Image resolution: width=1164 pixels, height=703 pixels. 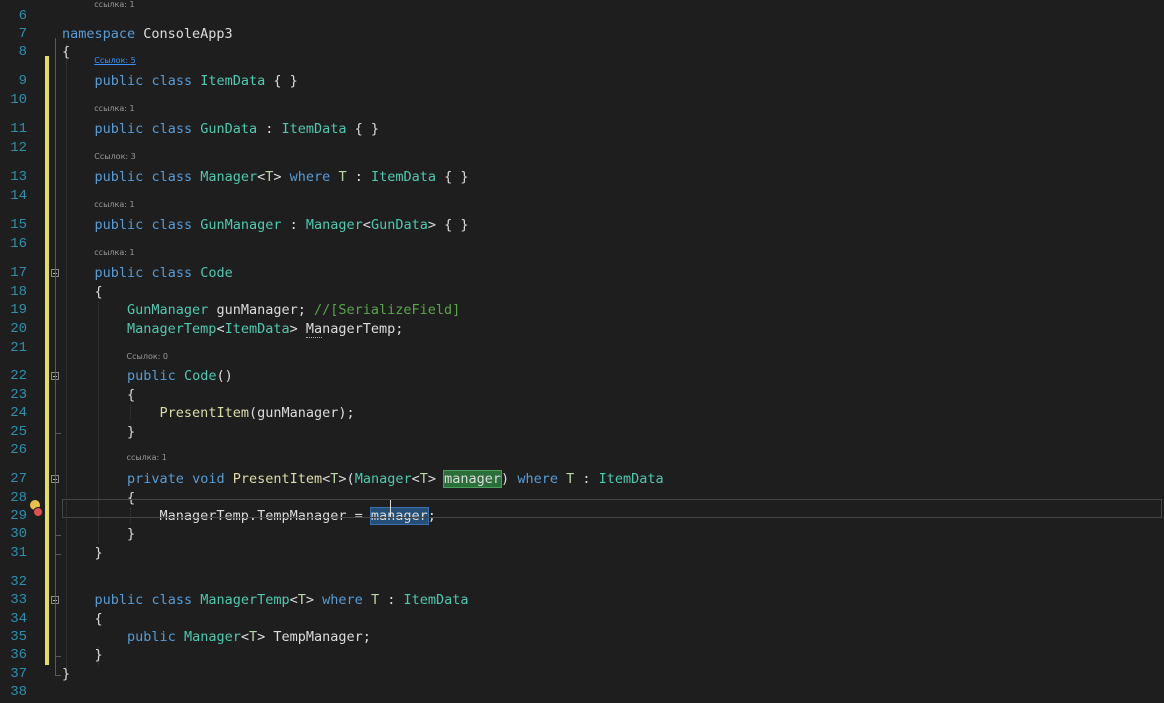 I want to click on code-line: 20 ManagerTemp<ItemData> ManagerTemp;, so click(x=582, y=330).